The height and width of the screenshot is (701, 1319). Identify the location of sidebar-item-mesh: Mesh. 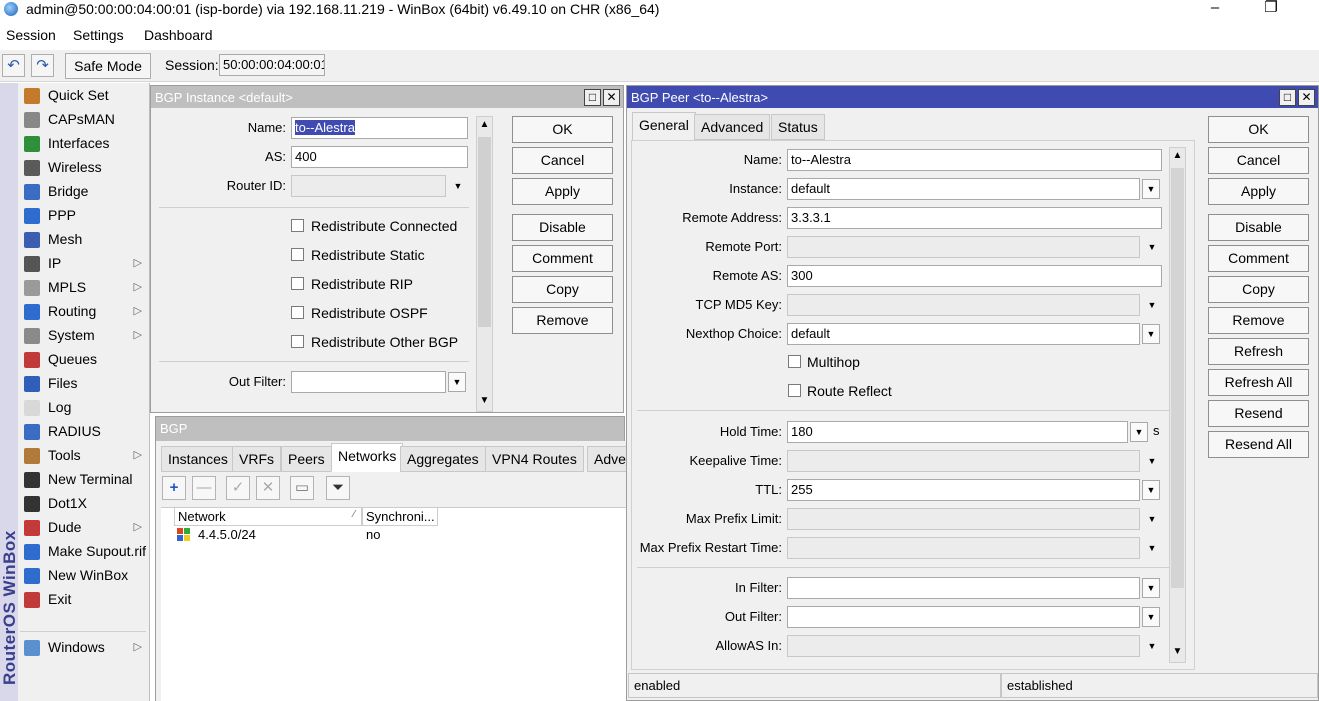
(85, 240).